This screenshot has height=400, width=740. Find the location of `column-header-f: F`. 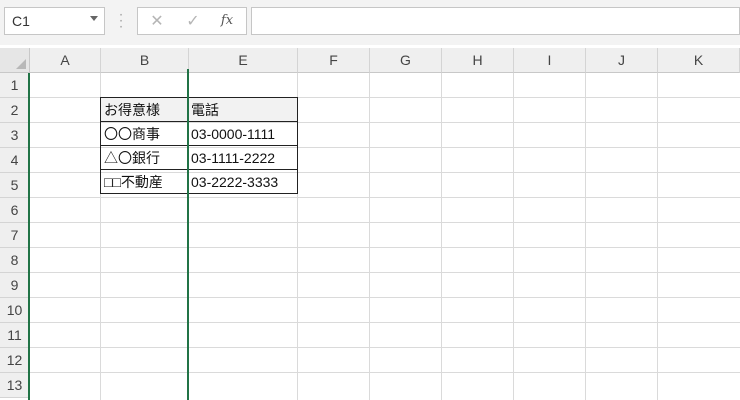

column-header-f: F is located at coordinates (334, 60).